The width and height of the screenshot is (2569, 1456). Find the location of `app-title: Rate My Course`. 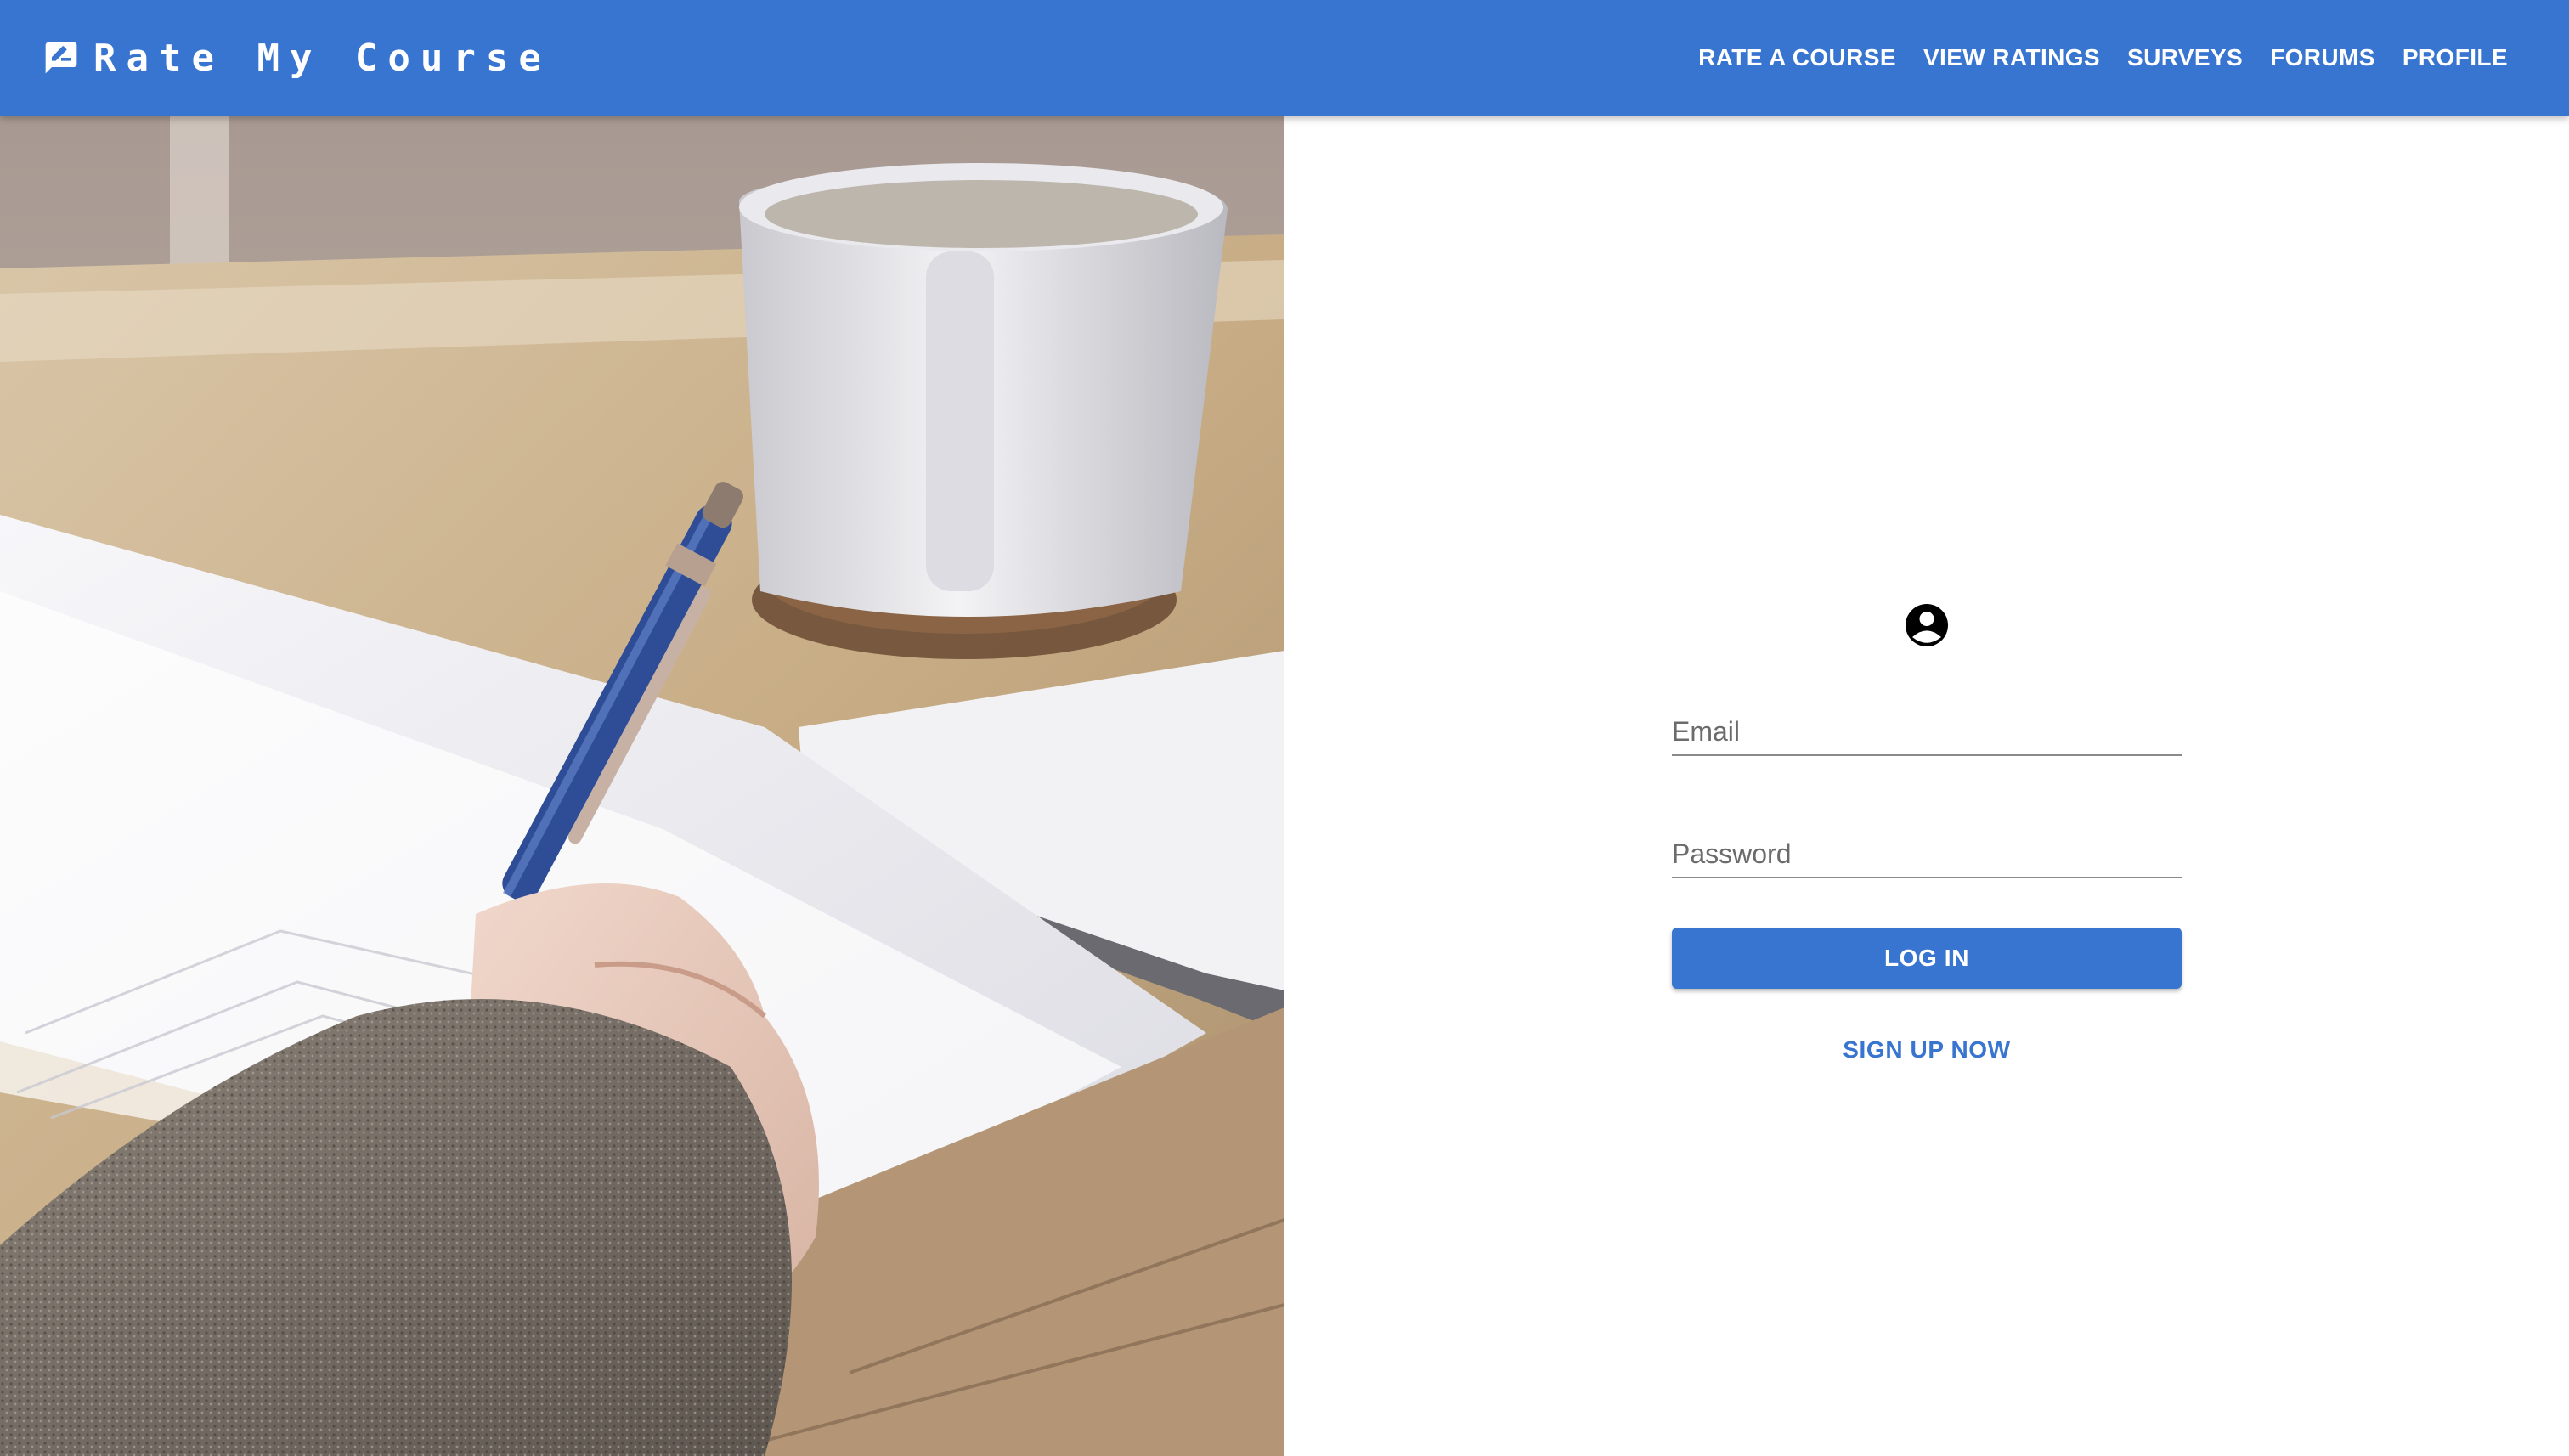

app-title: Rate My Course is located at coordinates (322, 58).